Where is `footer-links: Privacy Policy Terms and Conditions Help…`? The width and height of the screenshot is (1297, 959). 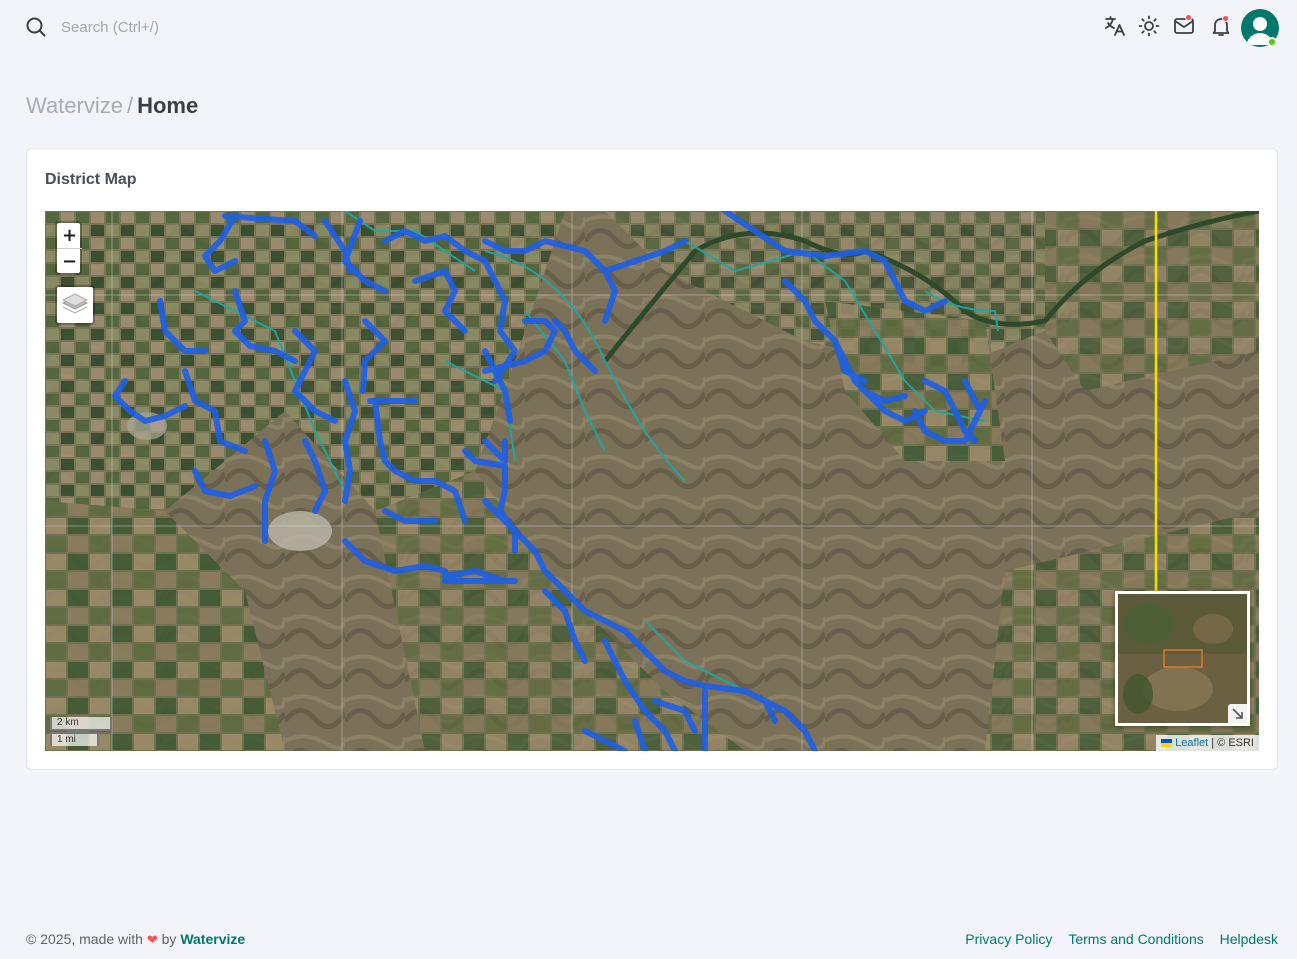 footer-links: Privacy Policy Terms and Conditions Help… is located at coordinates (1115, 939).